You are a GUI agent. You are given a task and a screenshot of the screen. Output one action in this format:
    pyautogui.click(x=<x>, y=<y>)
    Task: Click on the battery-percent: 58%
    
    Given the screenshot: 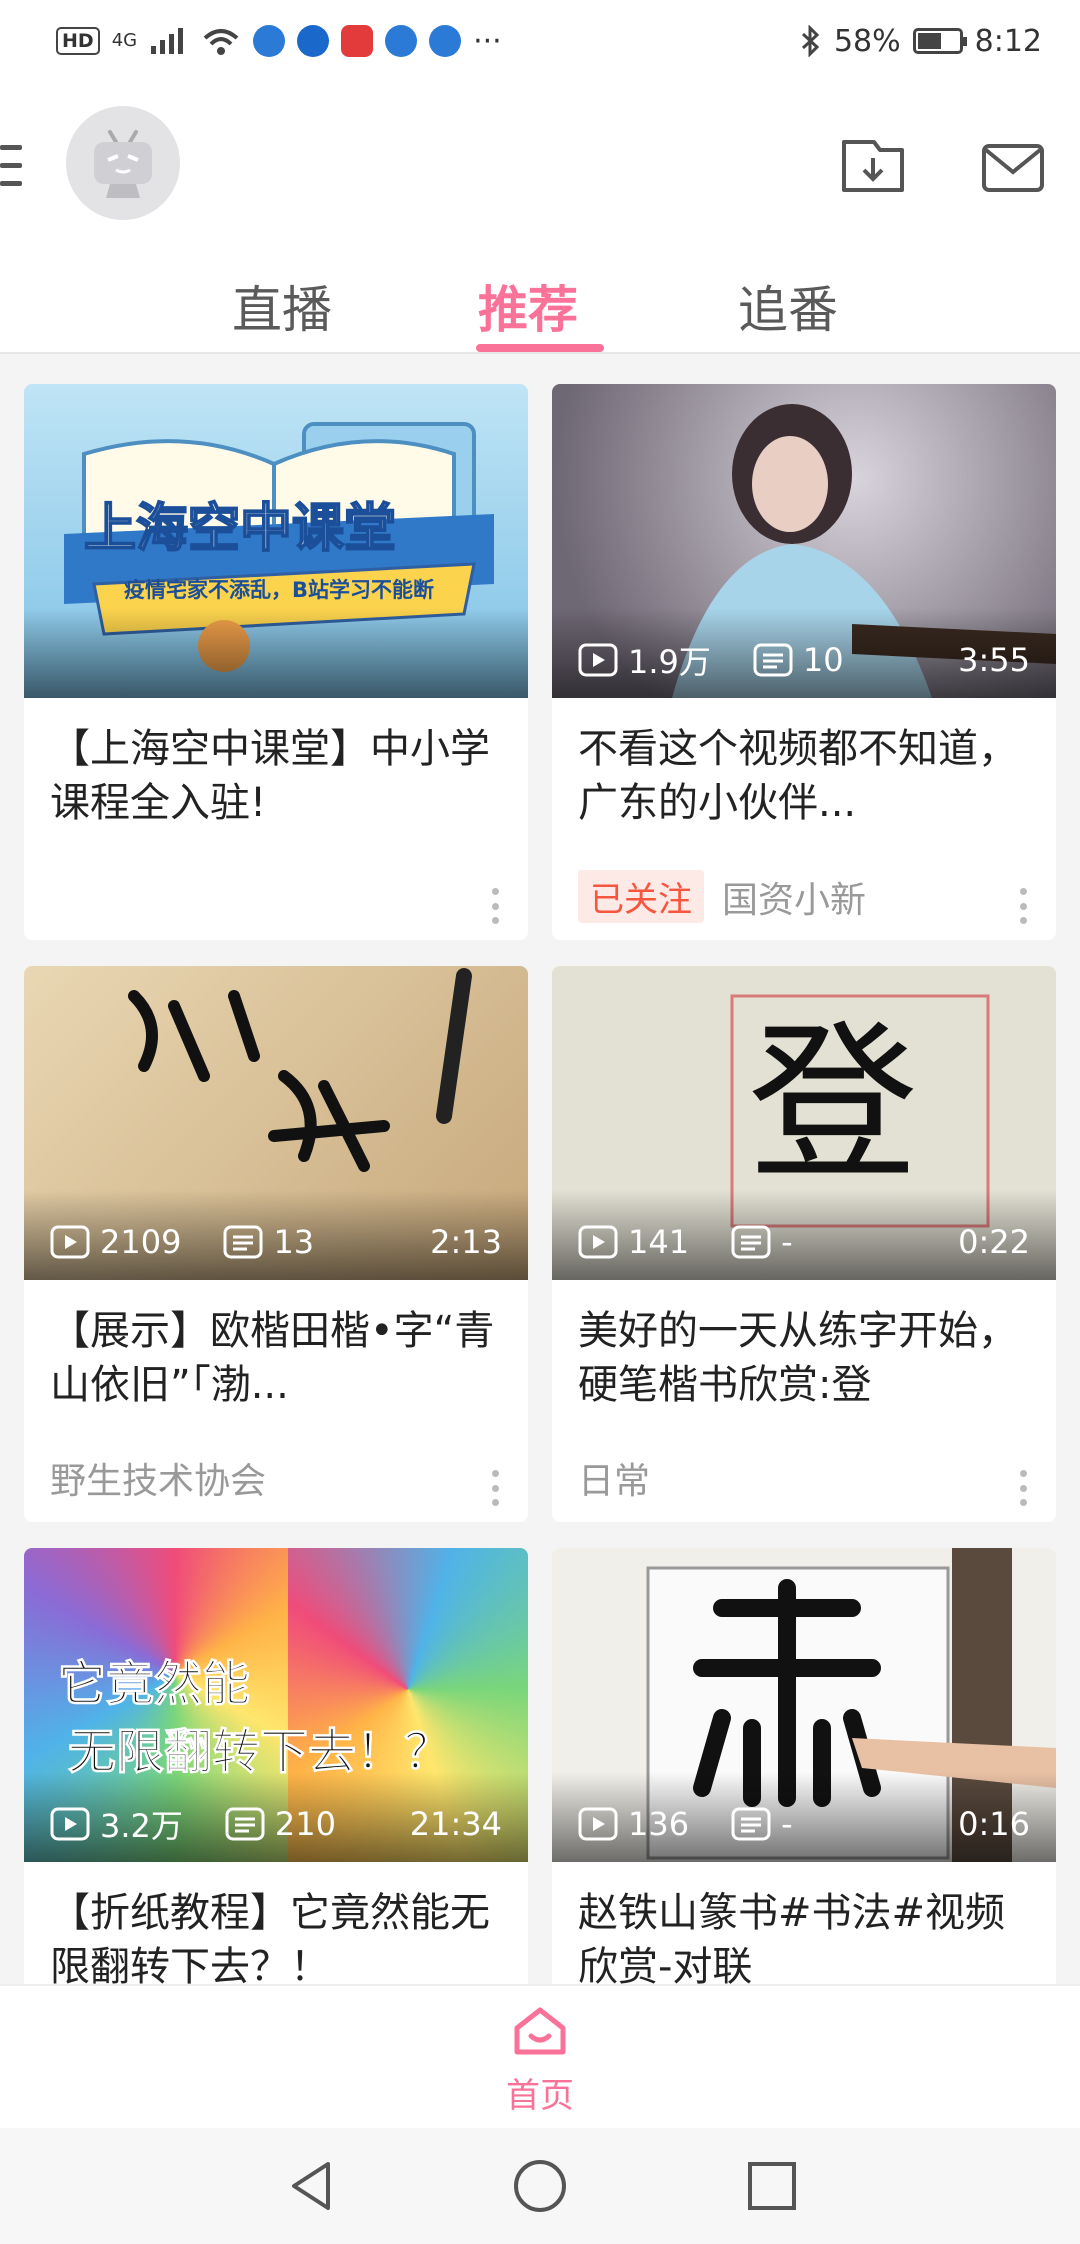 What is the action you would take?
    pyautogui.click(x=867, y=41)
    